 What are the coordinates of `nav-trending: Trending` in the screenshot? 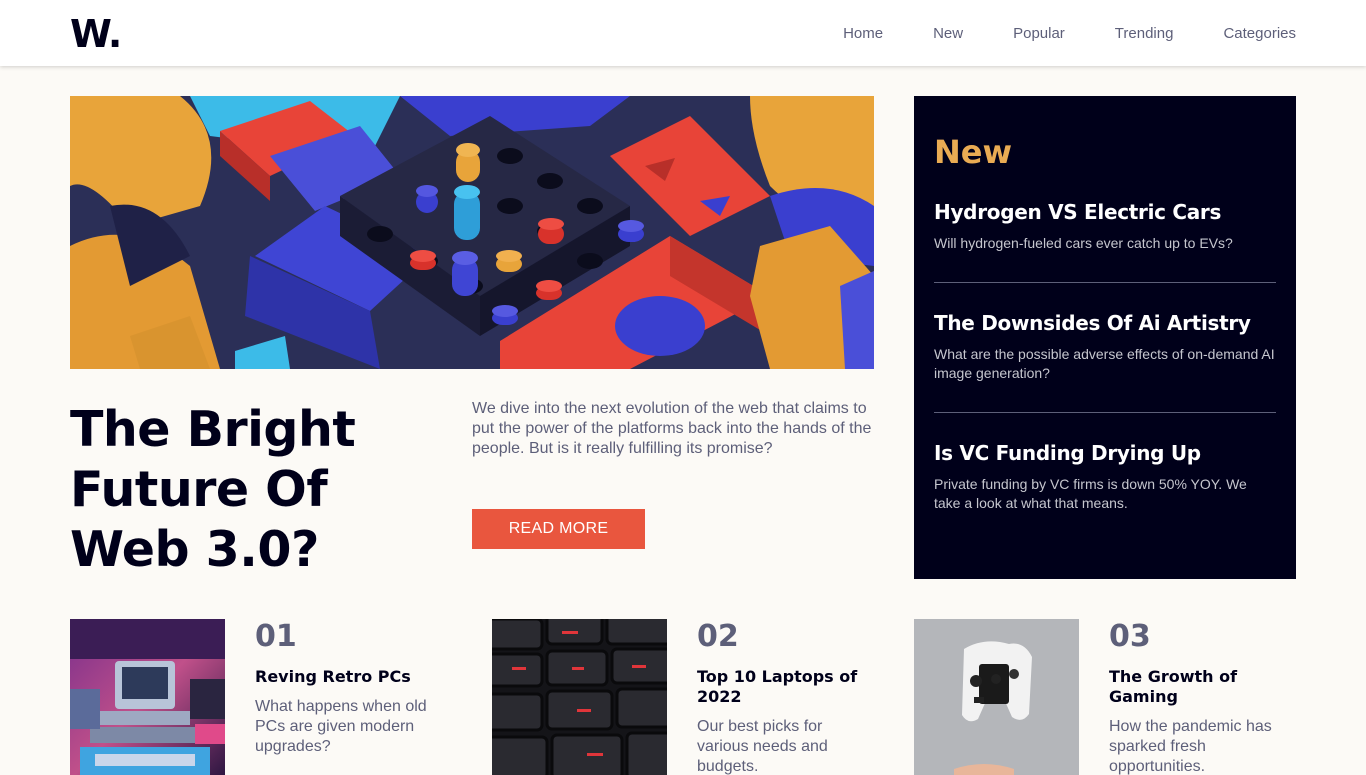 It's located at (1144, 34).